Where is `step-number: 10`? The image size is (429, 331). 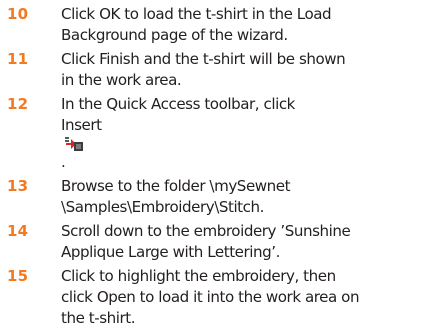
step-number: 10 is located at coordinates (18, 14).